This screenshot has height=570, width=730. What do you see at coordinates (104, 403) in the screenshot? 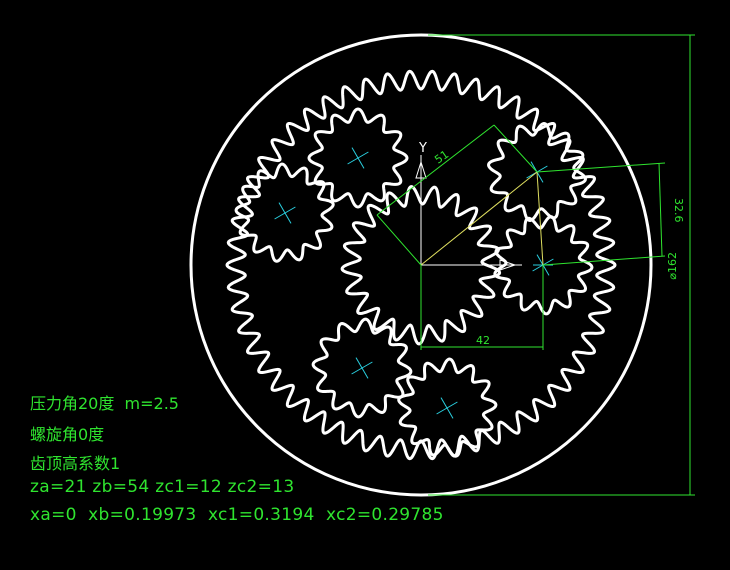
I see `note-pressure-angle-module: 压力角20度 m=2.5` at bounding box center [104, 403].